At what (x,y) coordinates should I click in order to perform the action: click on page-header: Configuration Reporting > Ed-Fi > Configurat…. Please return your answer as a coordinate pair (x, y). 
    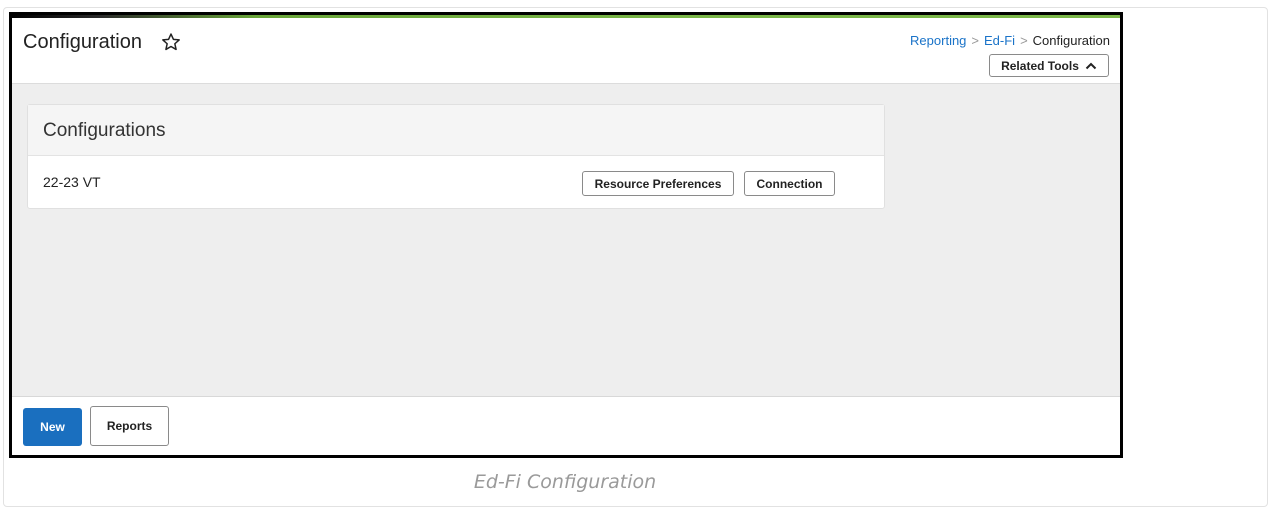
    Looking at the image, I should click on (566, 51).